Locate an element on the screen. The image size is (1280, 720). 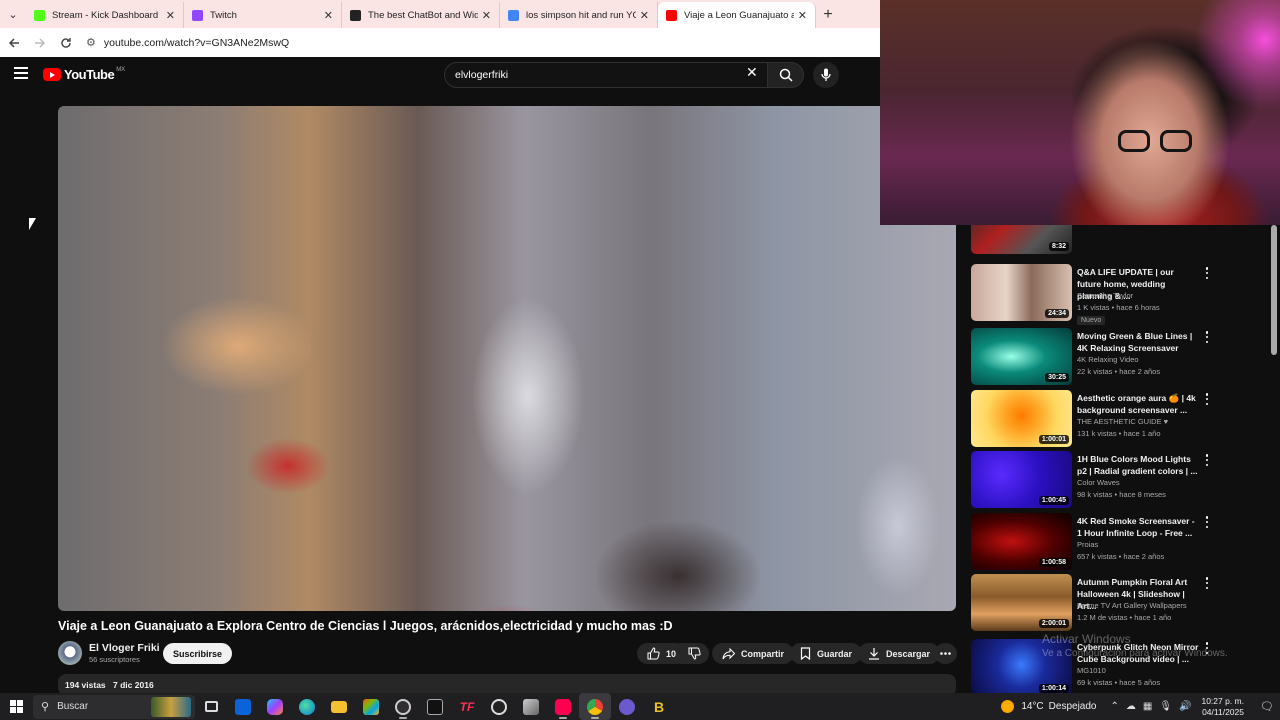
search-button is located at coordinates (785, 75).